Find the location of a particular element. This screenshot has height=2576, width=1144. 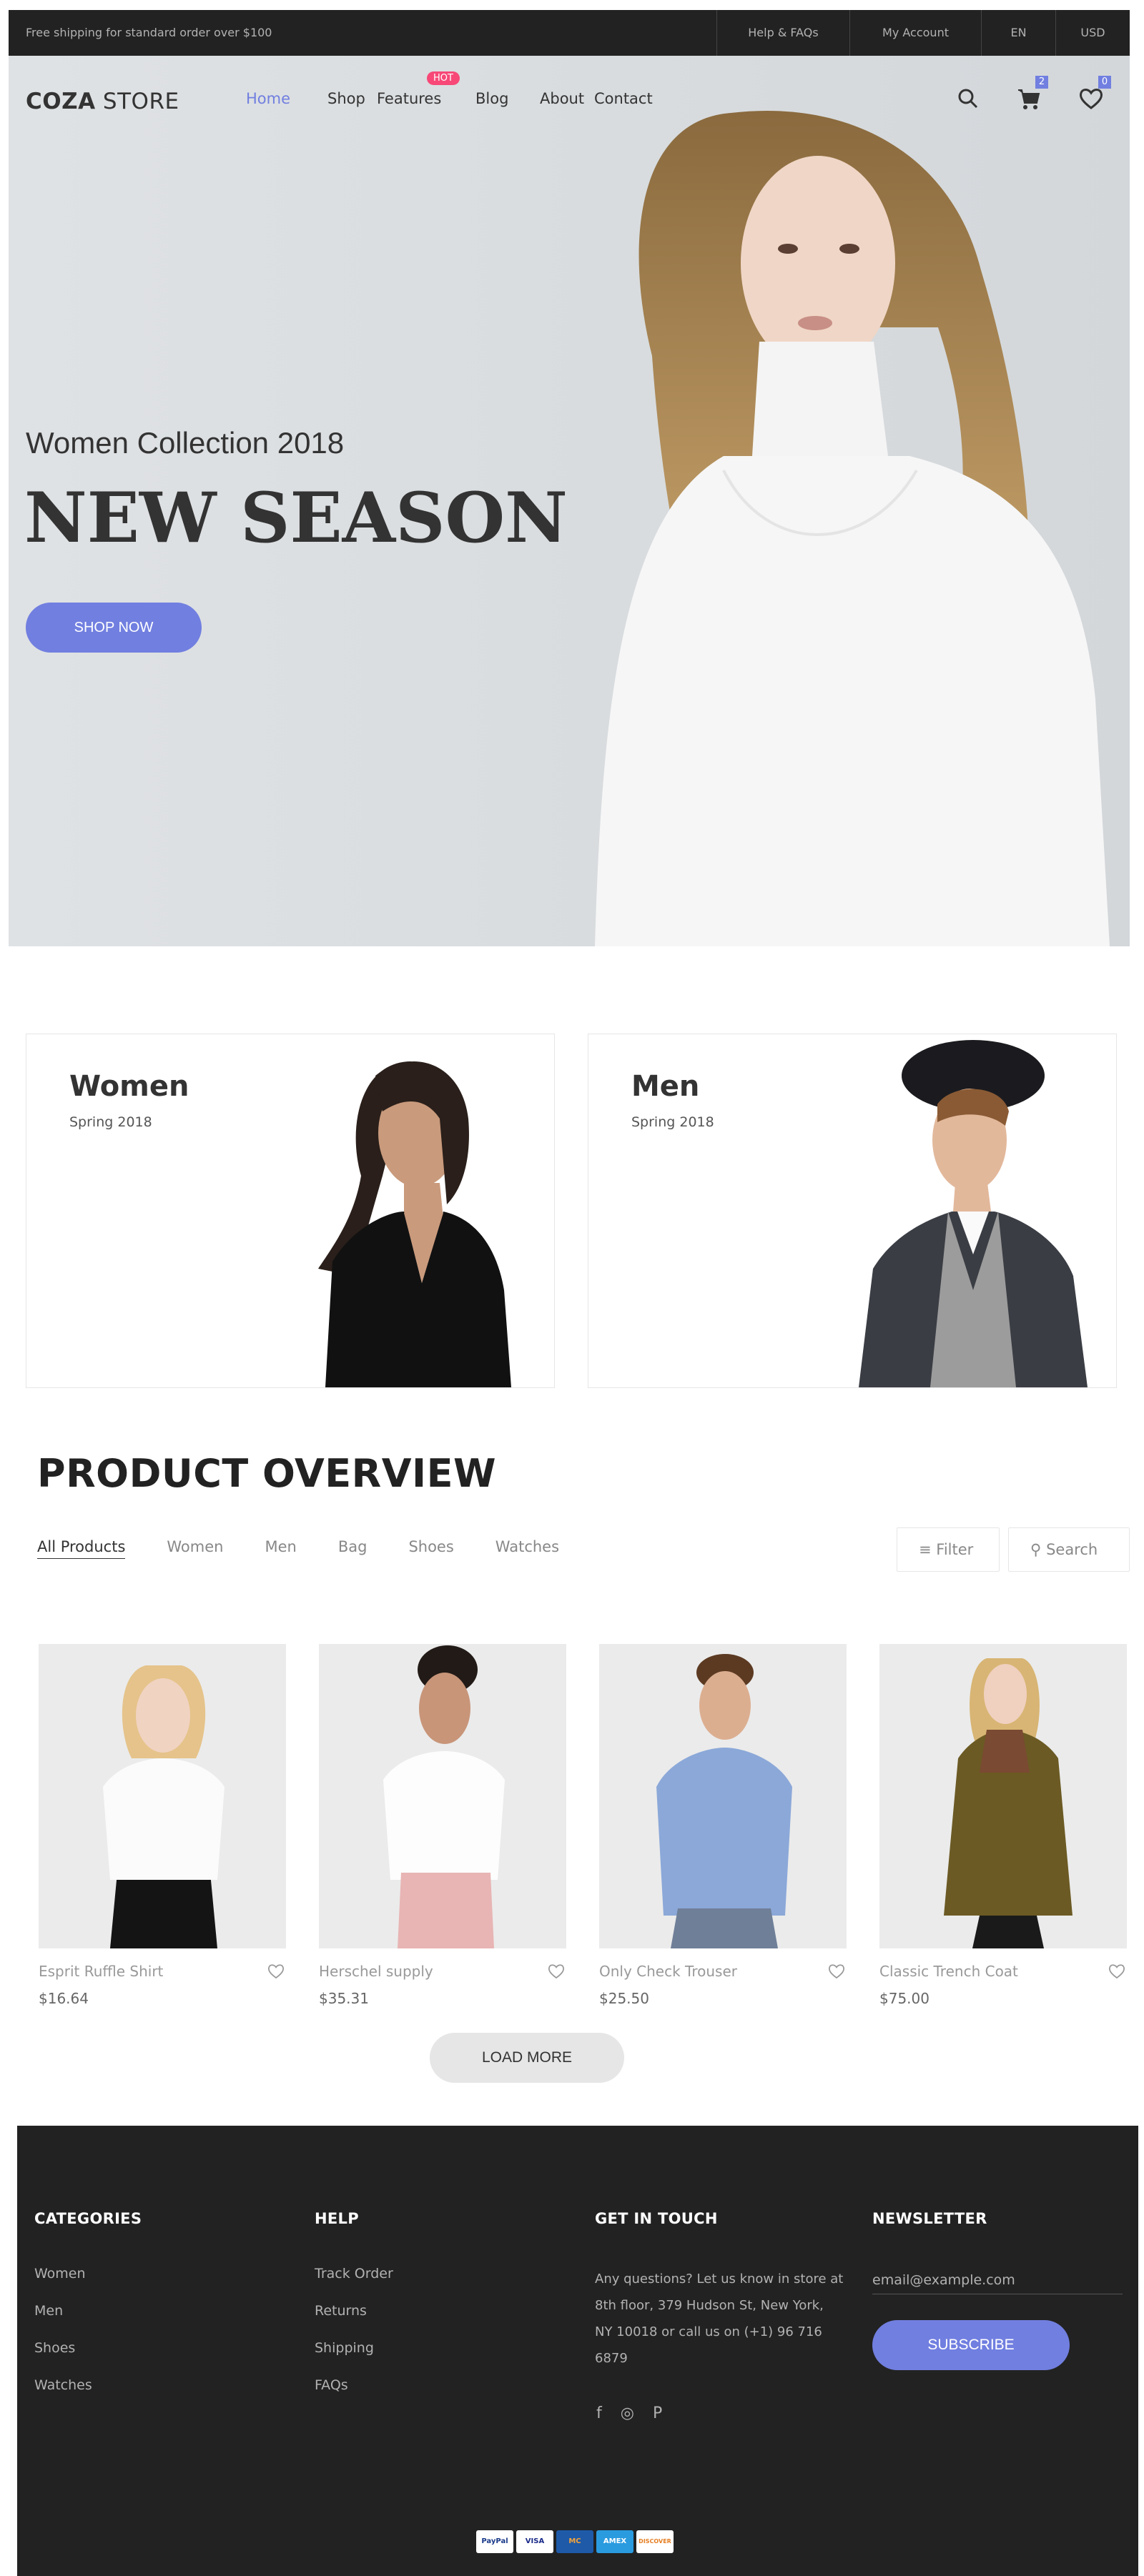

currency-selector: USD is located at coordinates (1092, 33).